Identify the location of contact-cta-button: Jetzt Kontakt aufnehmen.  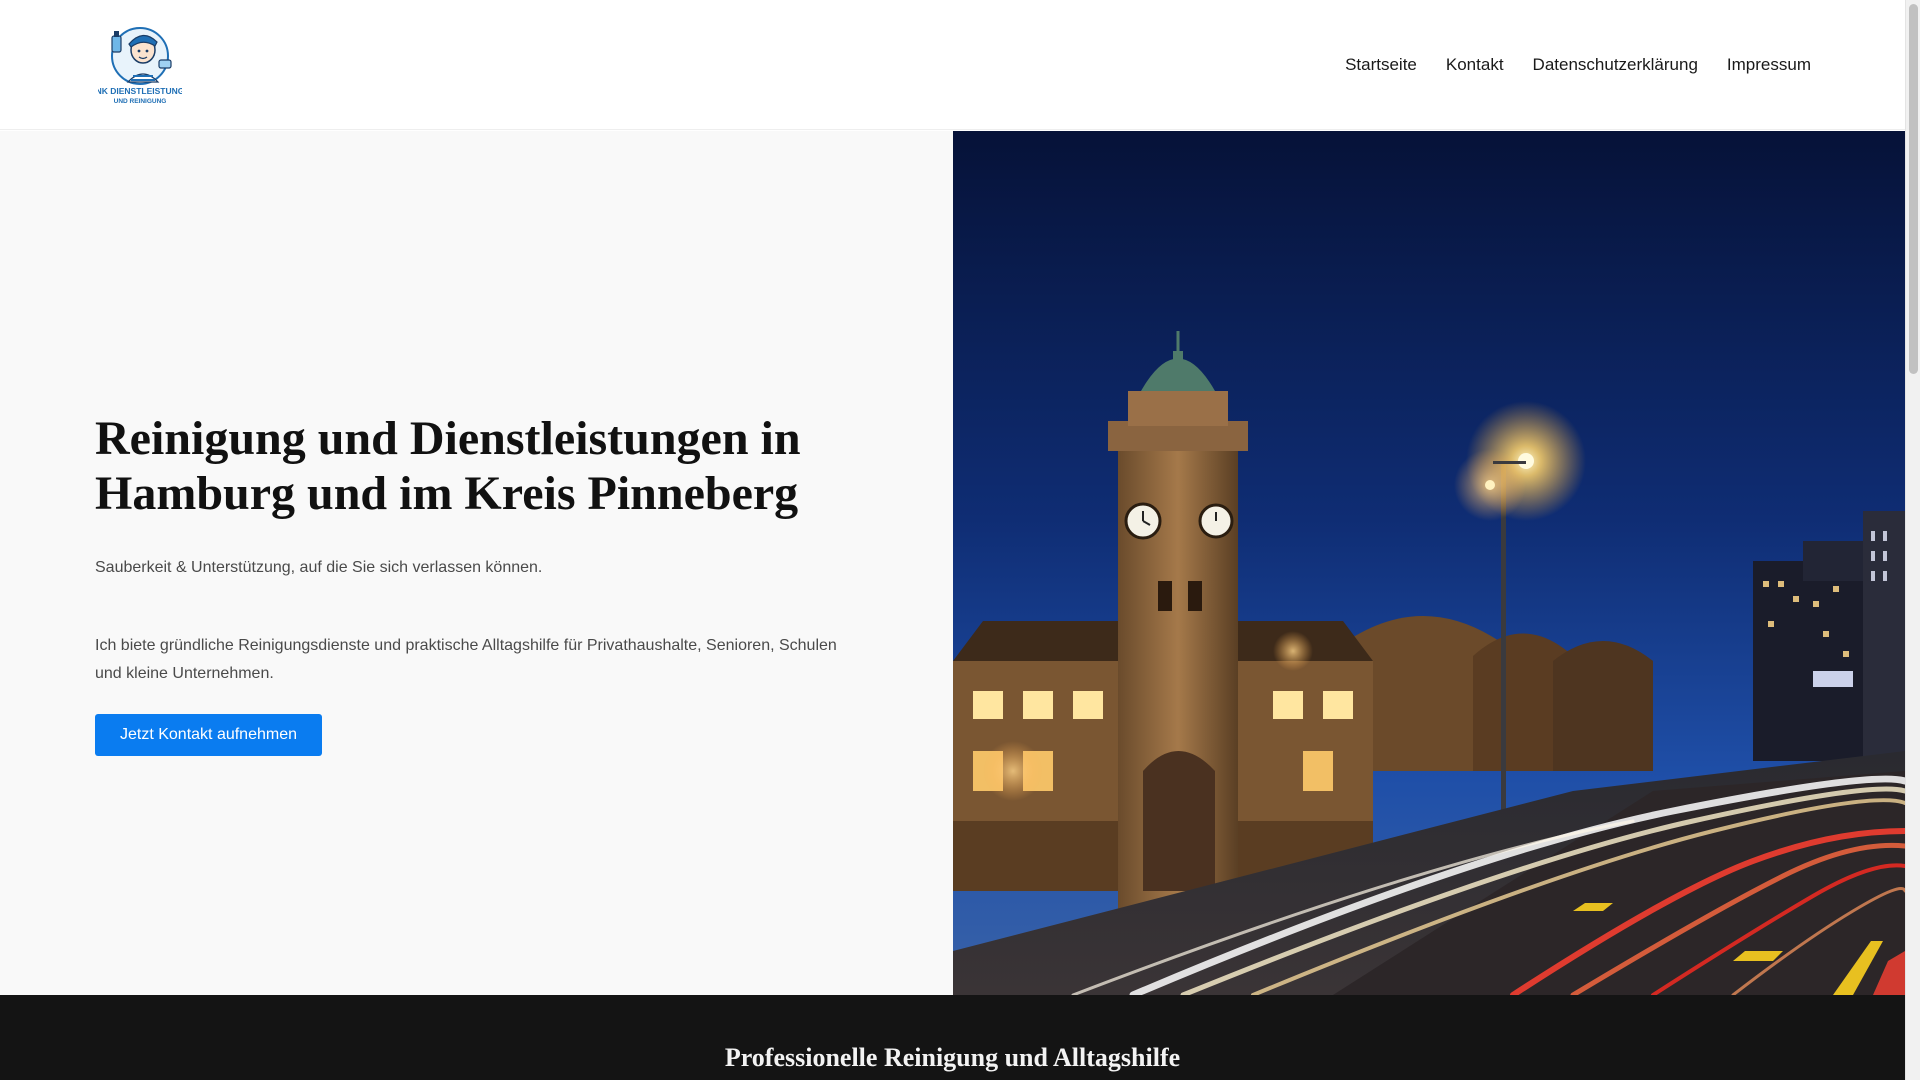
(208, 735).